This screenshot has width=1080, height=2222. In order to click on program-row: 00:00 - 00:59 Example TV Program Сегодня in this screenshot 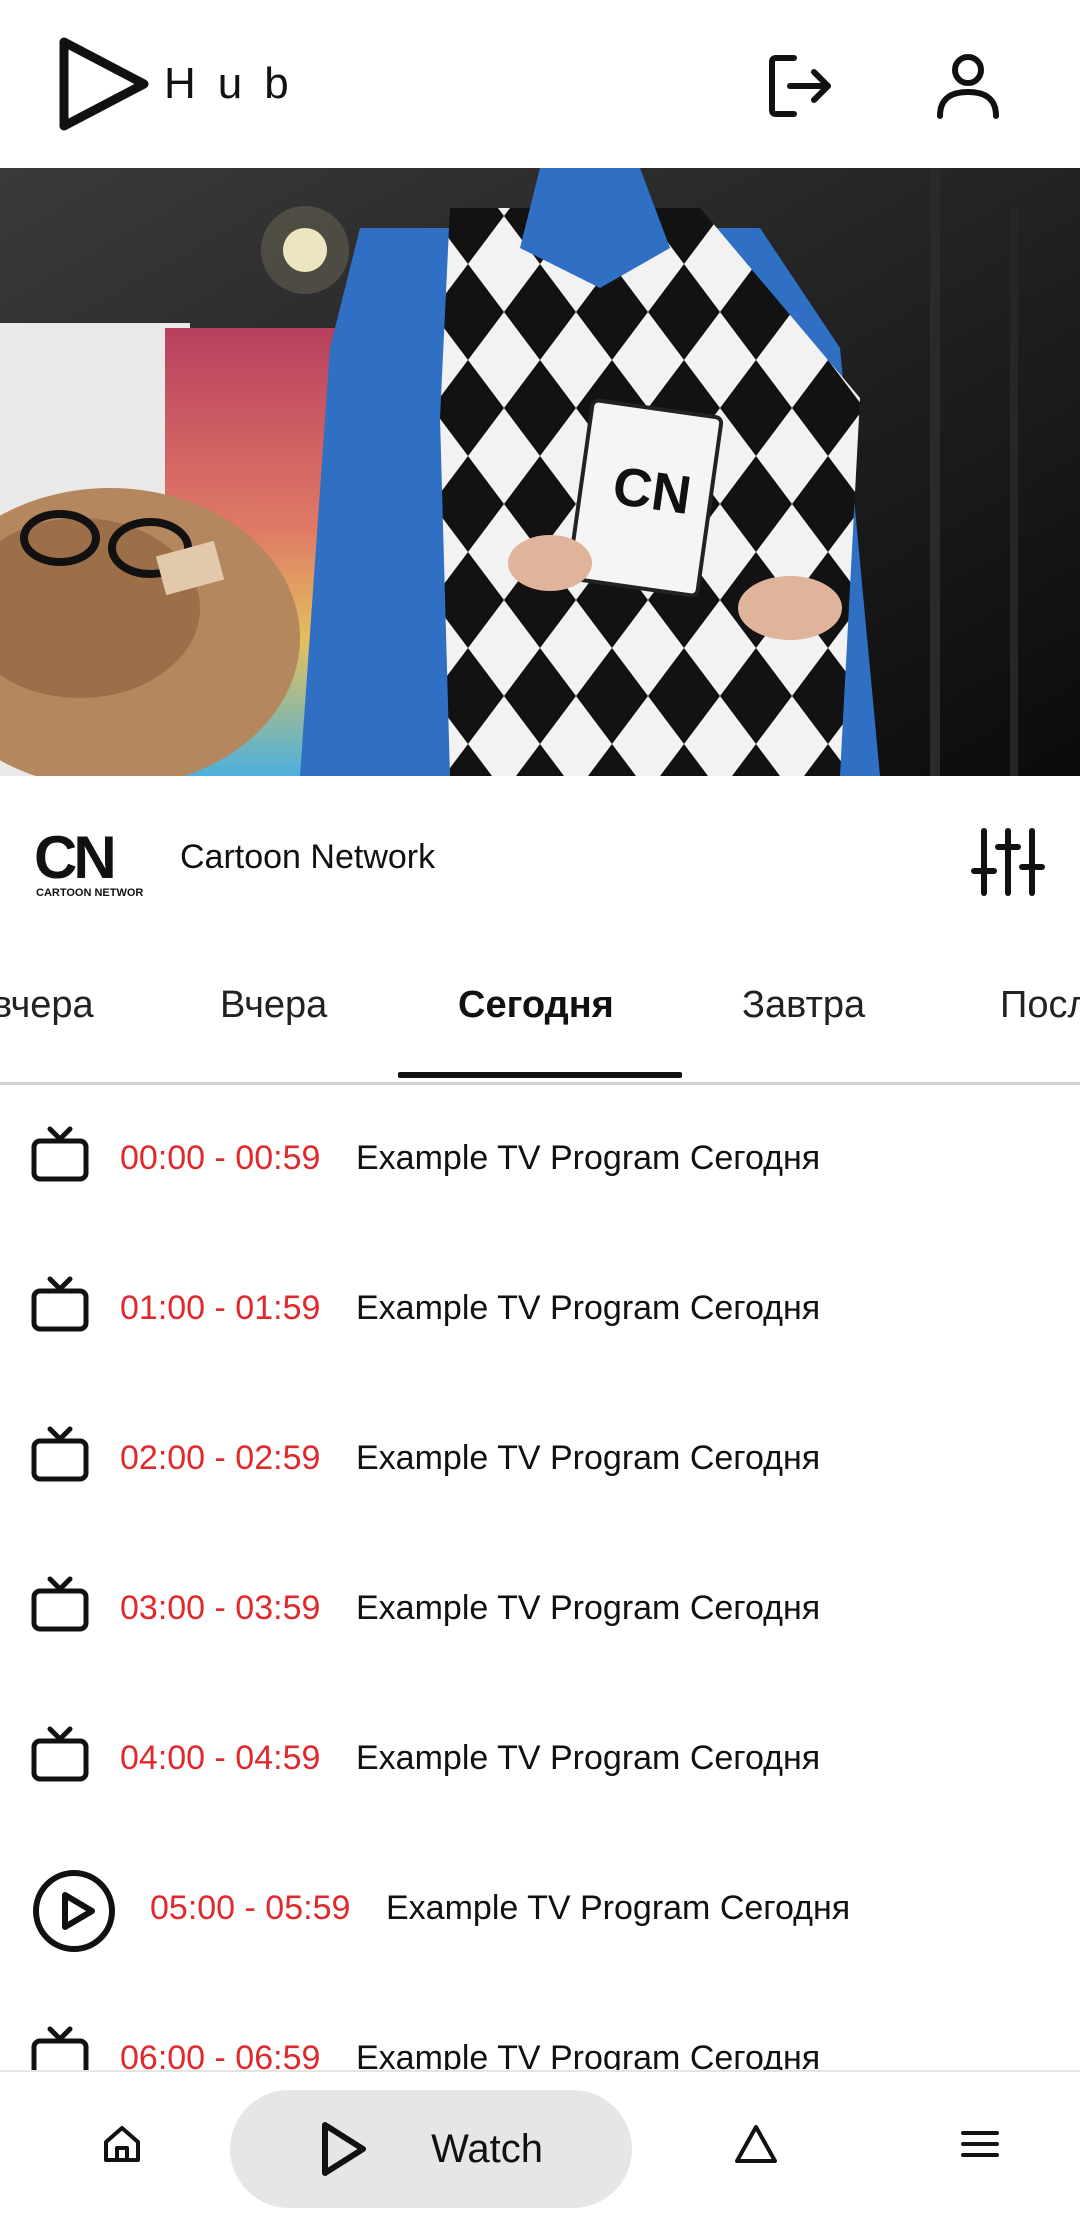, I will do `click(540, 1160)`.